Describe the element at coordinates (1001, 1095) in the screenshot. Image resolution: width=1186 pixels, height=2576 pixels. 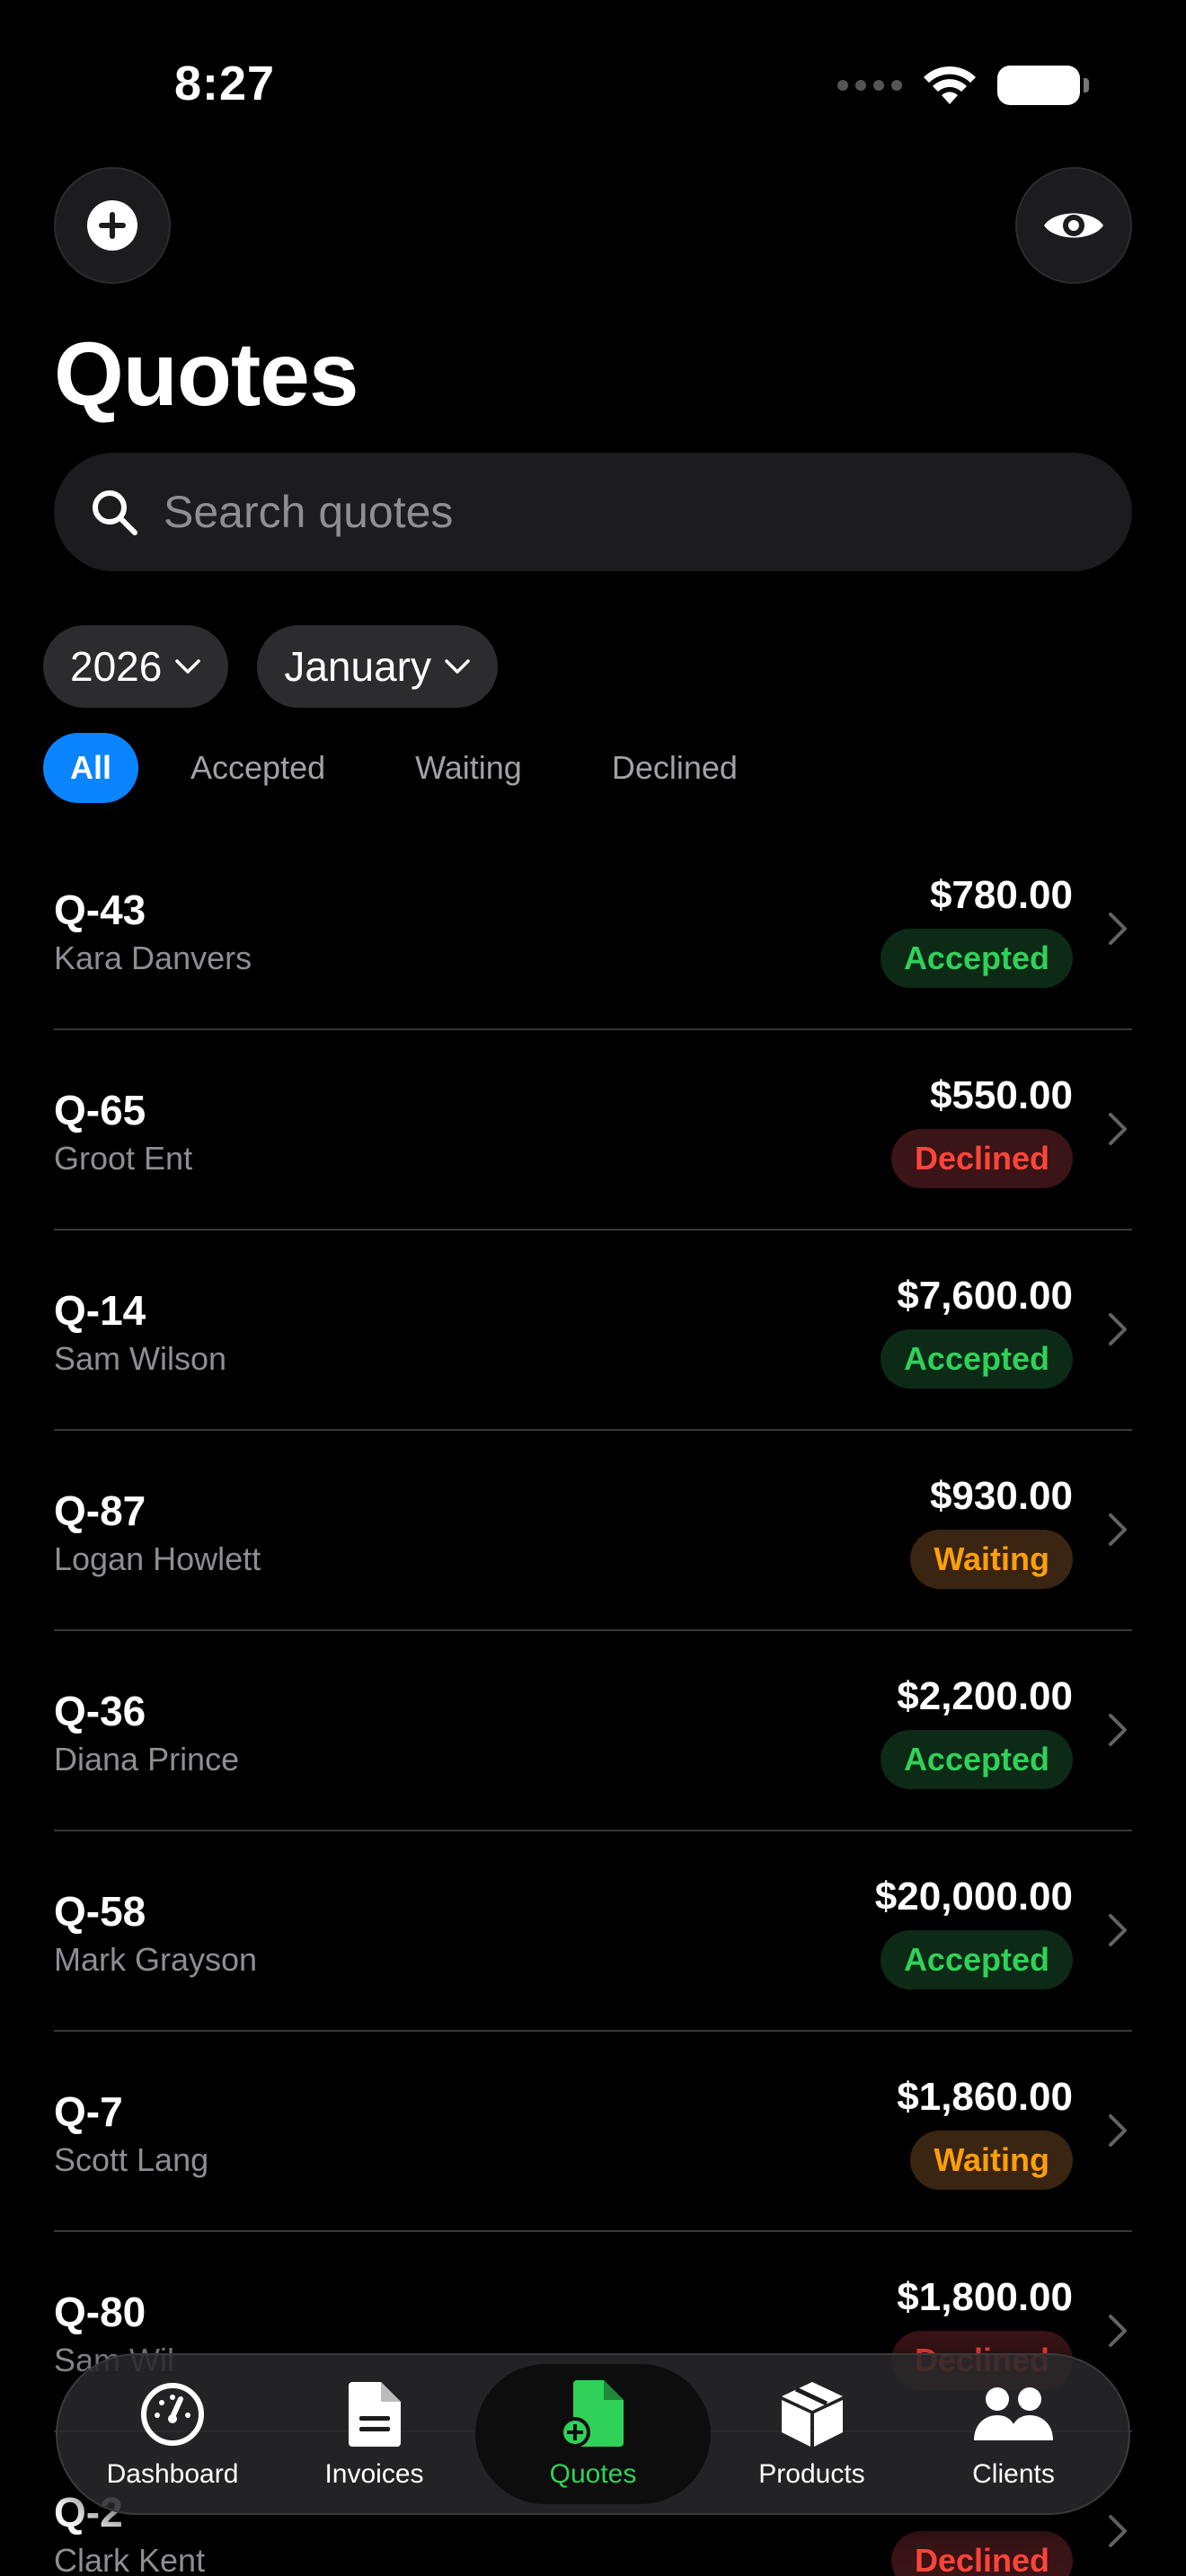
I see `quote-amount: $550.00` at that location.